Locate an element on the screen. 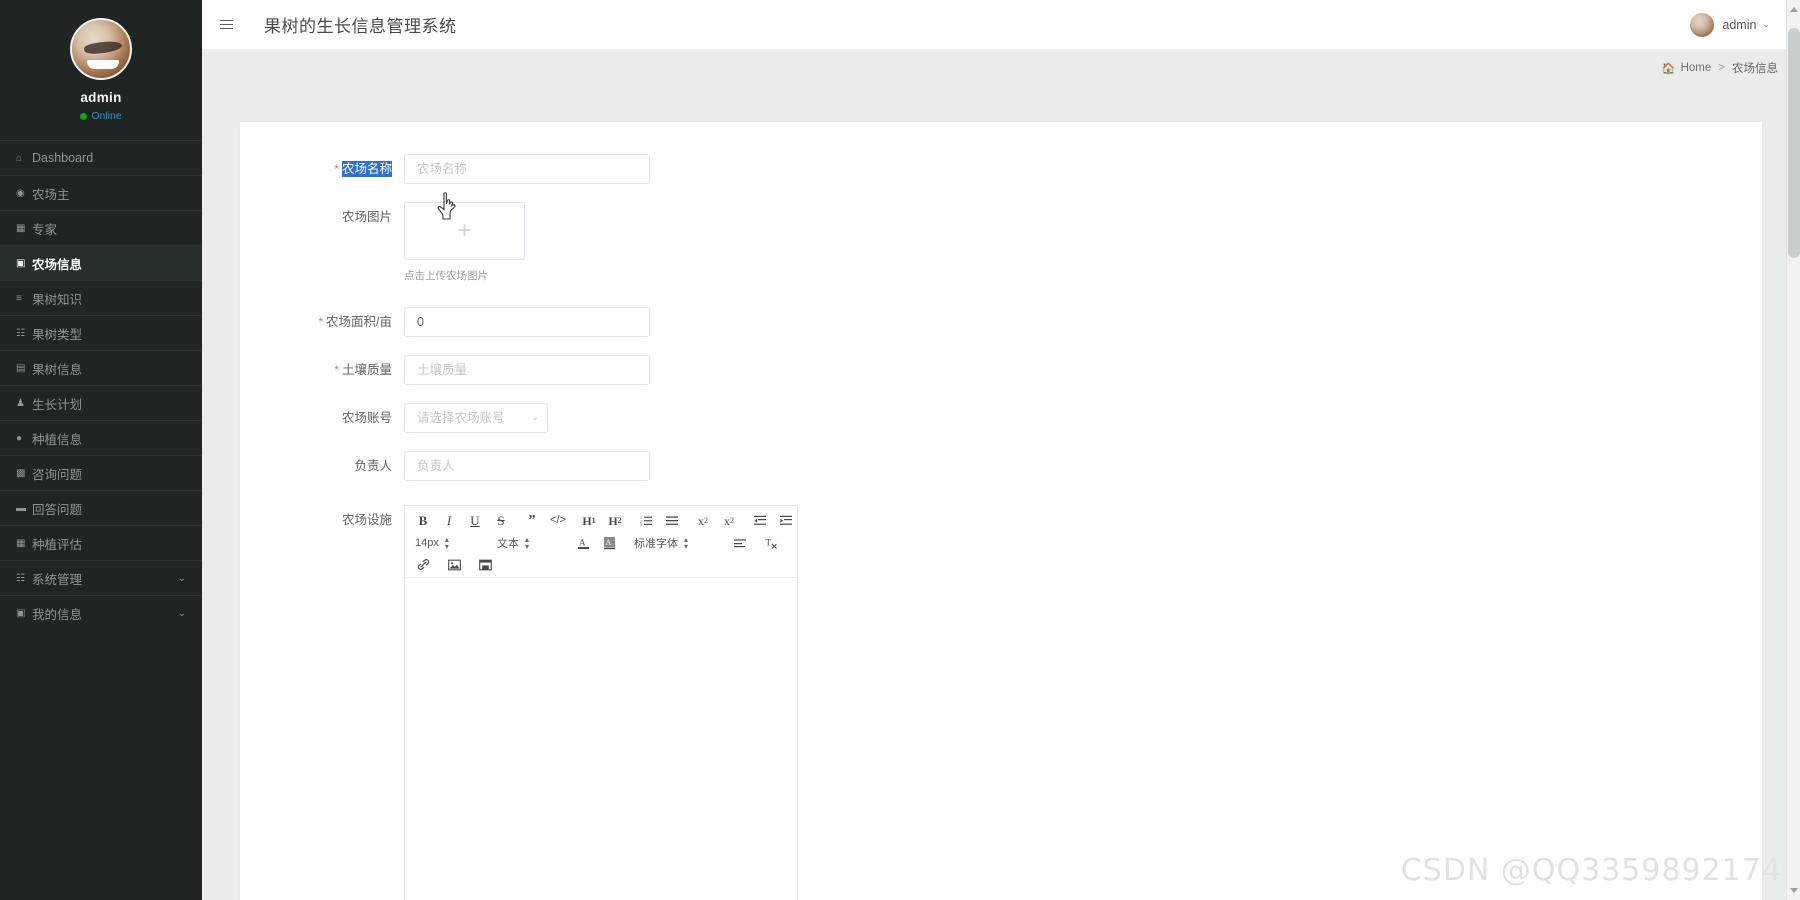 The height and width of the screenshot is (900, 1800). form-row-farm-area: * 农场面积/亩 is located at coordinates (1001, 322).